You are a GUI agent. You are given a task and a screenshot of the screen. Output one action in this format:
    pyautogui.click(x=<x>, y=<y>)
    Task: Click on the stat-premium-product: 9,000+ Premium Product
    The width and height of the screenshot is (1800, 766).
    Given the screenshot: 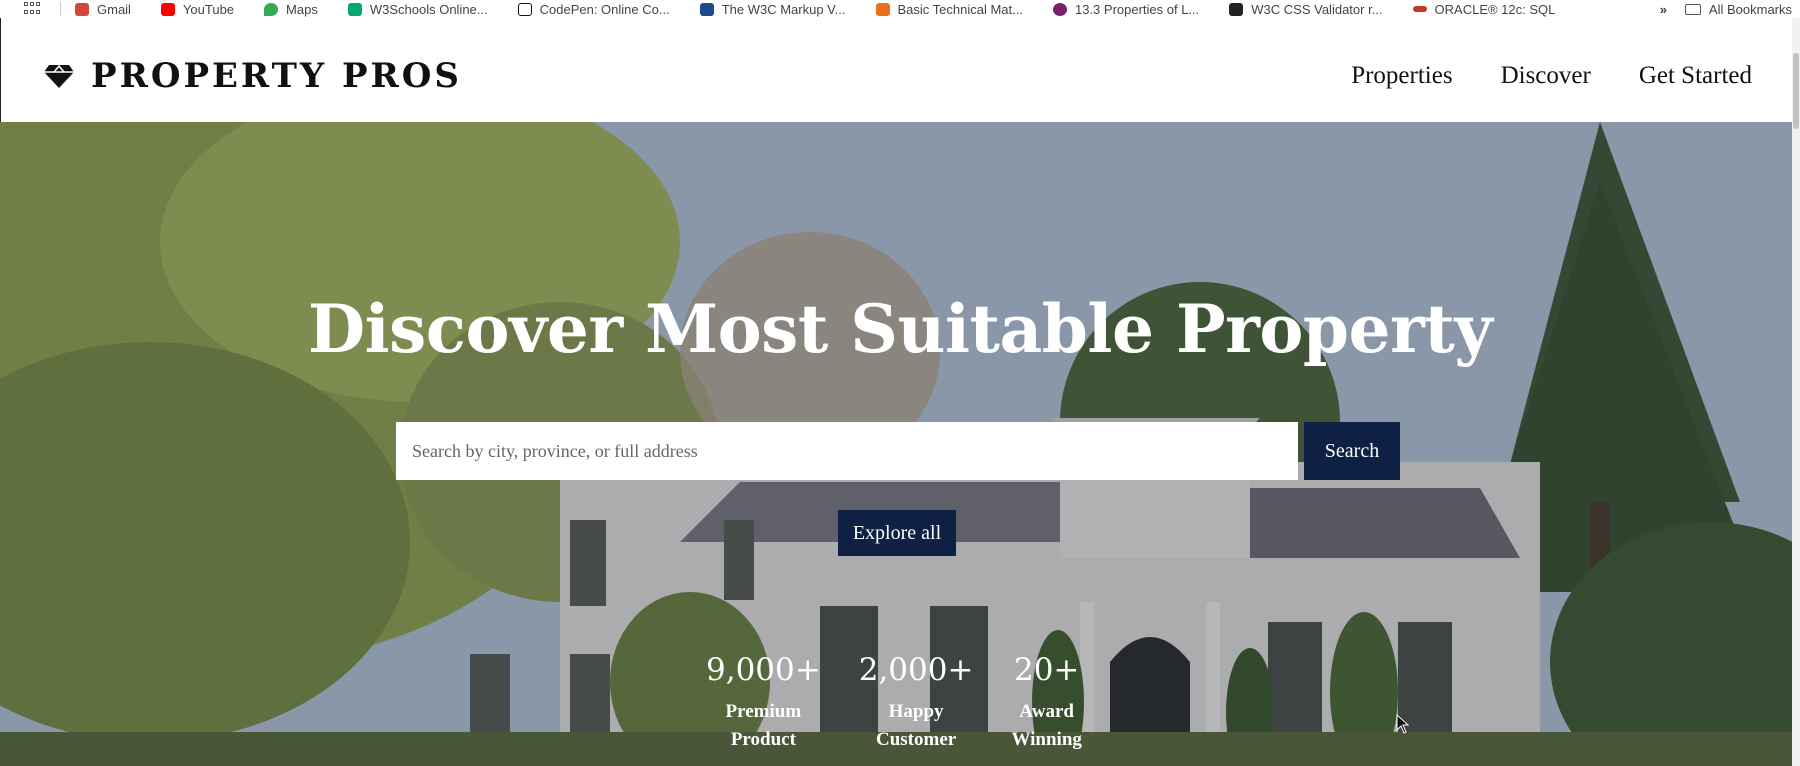 What is the action you would take?
    pyautogui.click(x=763, y=703)
    